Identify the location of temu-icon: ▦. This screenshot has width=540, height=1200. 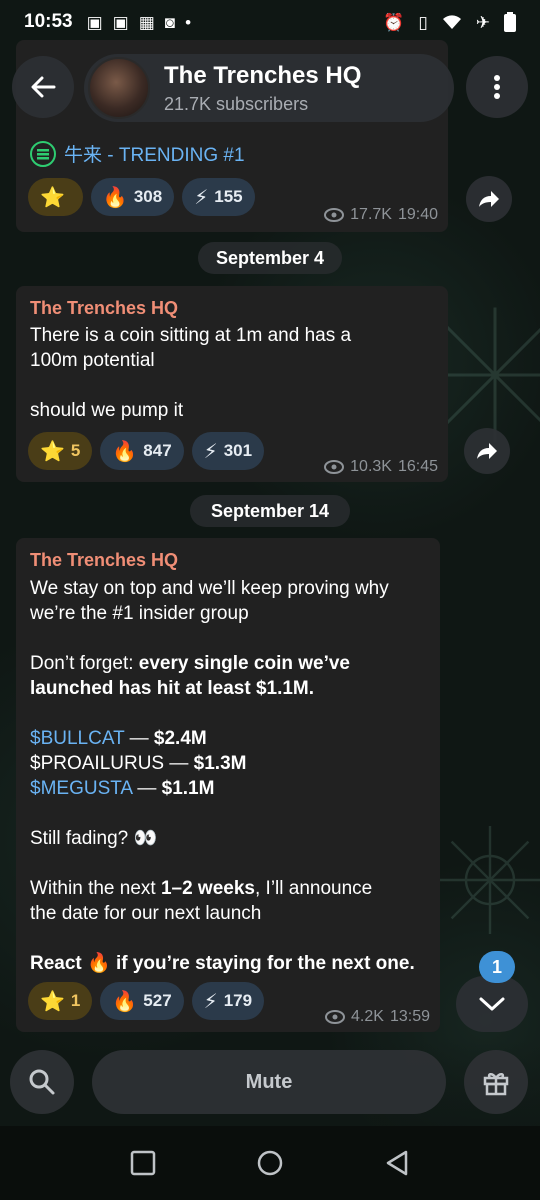
(146, 22).